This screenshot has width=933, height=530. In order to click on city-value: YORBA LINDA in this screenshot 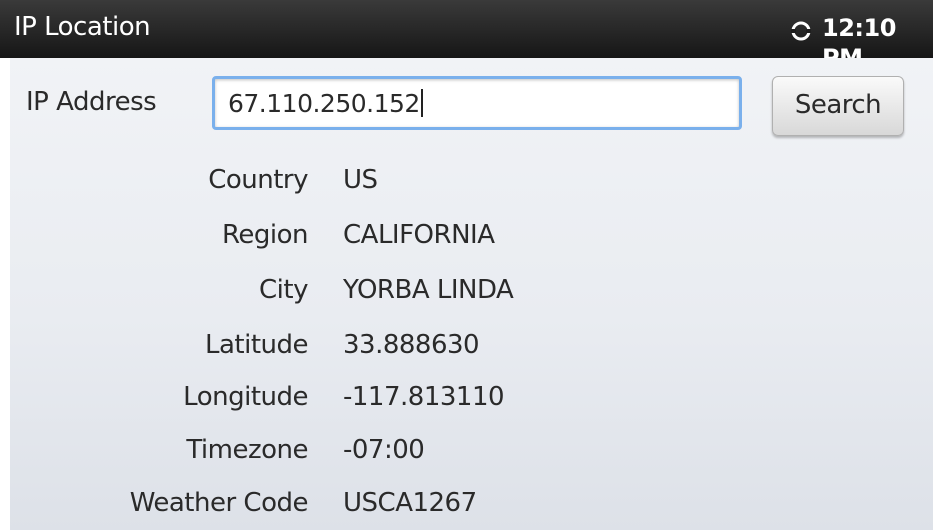, I will do `click(428, 290)`.